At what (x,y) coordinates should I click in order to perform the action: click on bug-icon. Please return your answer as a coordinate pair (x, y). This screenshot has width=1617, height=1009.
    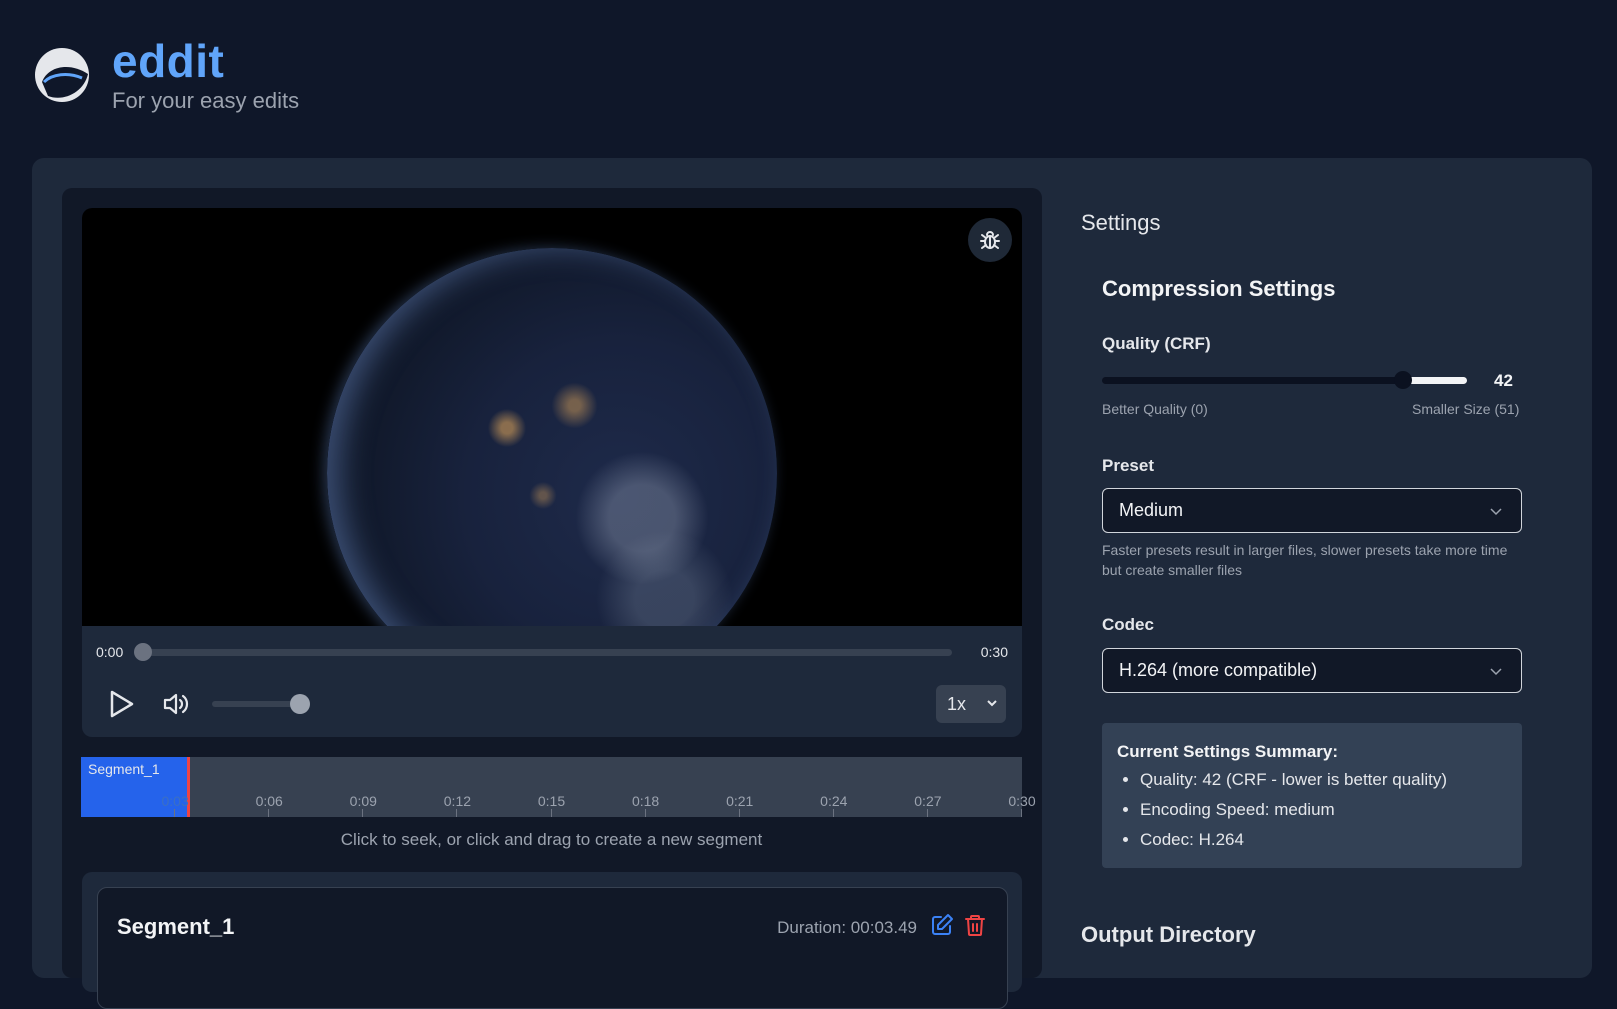
    Looking at the image, I should click on (990, 240).